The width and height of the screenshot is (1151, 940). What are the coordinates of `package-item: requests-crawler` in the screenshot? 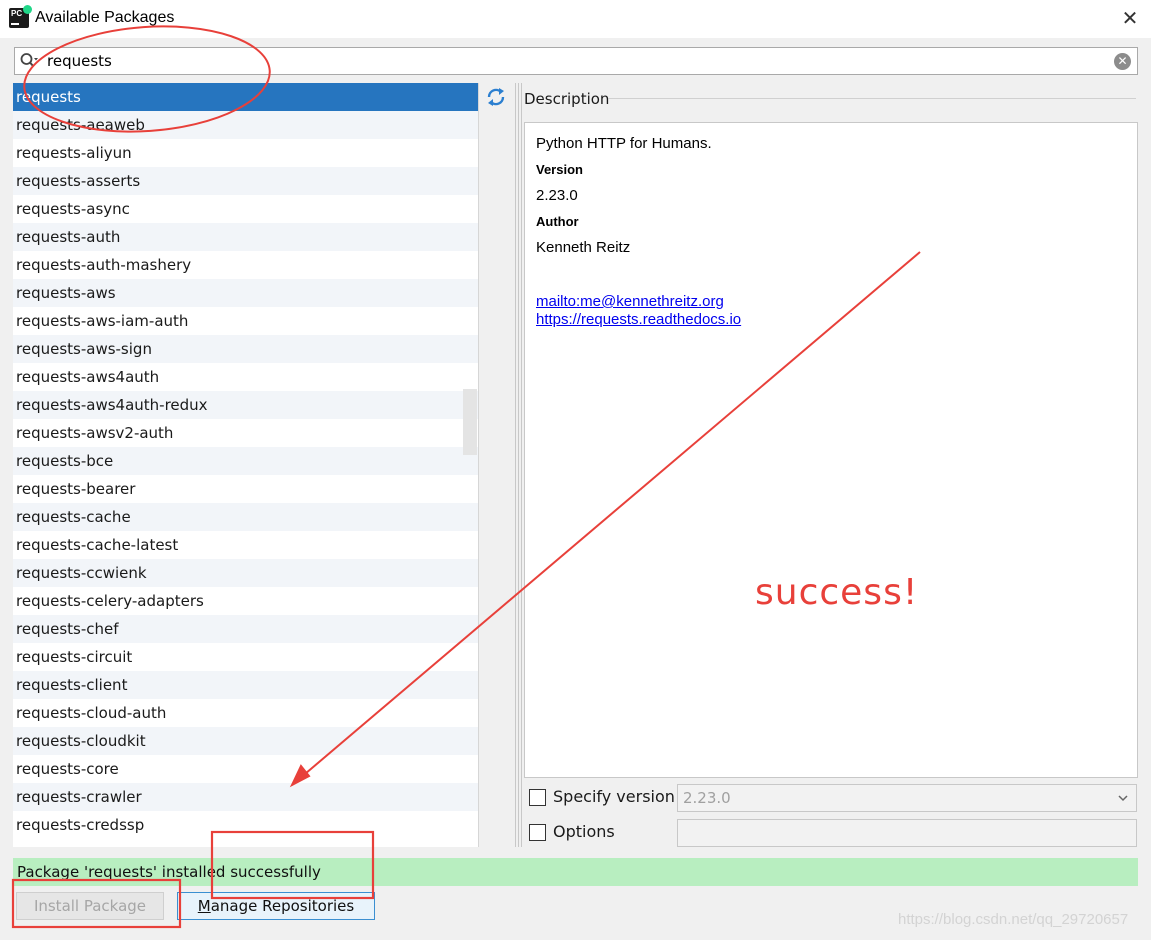 It's located at (245, 797).